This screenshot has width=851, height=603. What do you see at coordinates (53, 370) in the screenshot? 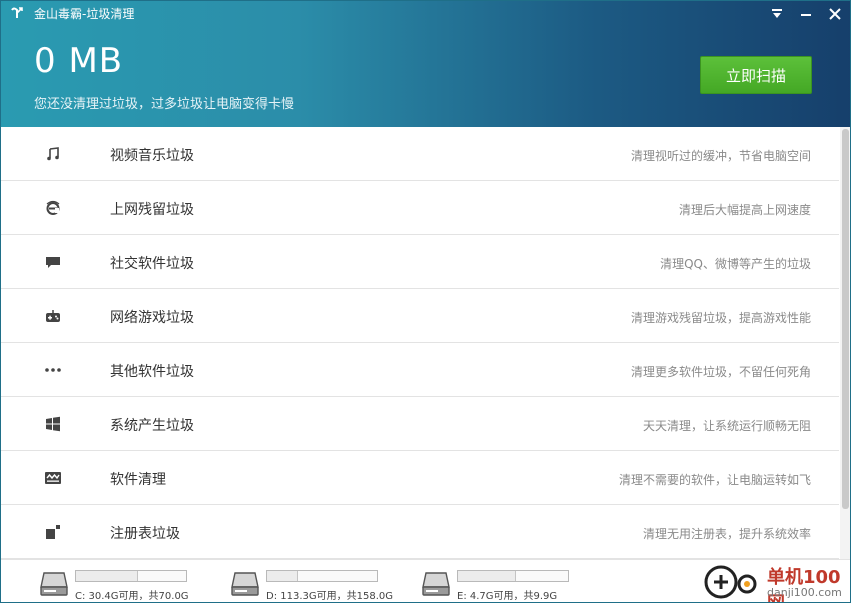
I see `more-dots-icon` at bounding box center [53, 370].